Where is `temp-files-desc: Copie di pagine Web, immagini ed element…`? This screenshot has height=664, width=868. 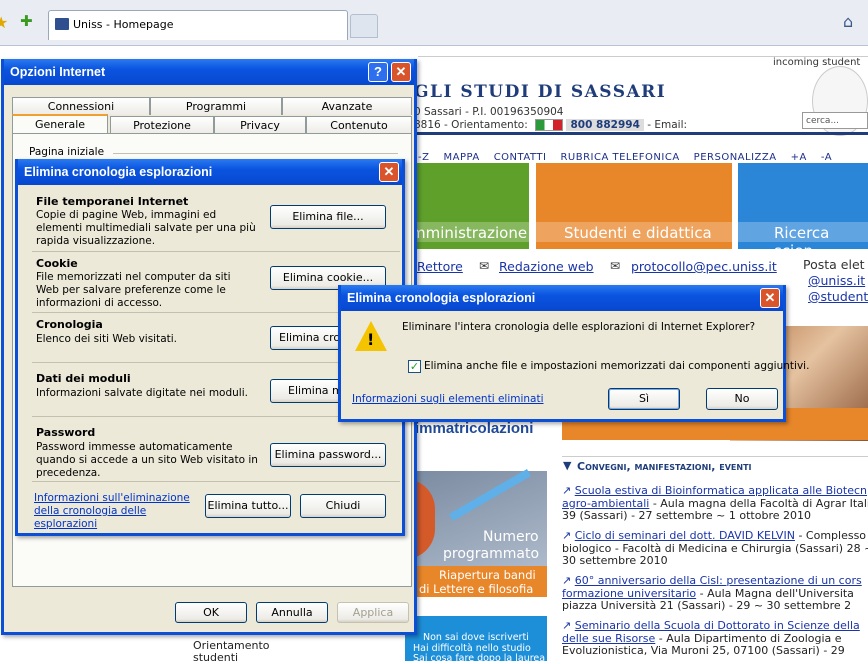 temp-files-desc: Copie di pagine Web, immagini ed element… is located at coordinates (146, 228).